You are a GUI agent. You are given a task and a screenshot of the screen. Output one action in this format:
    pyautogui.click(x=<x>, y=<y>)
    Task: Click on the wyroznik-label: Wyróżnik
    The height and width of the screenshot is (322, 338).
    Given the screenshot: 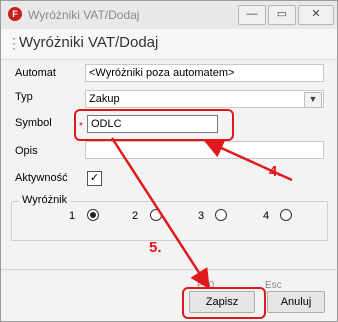 What is the action you would take?
    pyautogui.click(x=45, y=200)
    